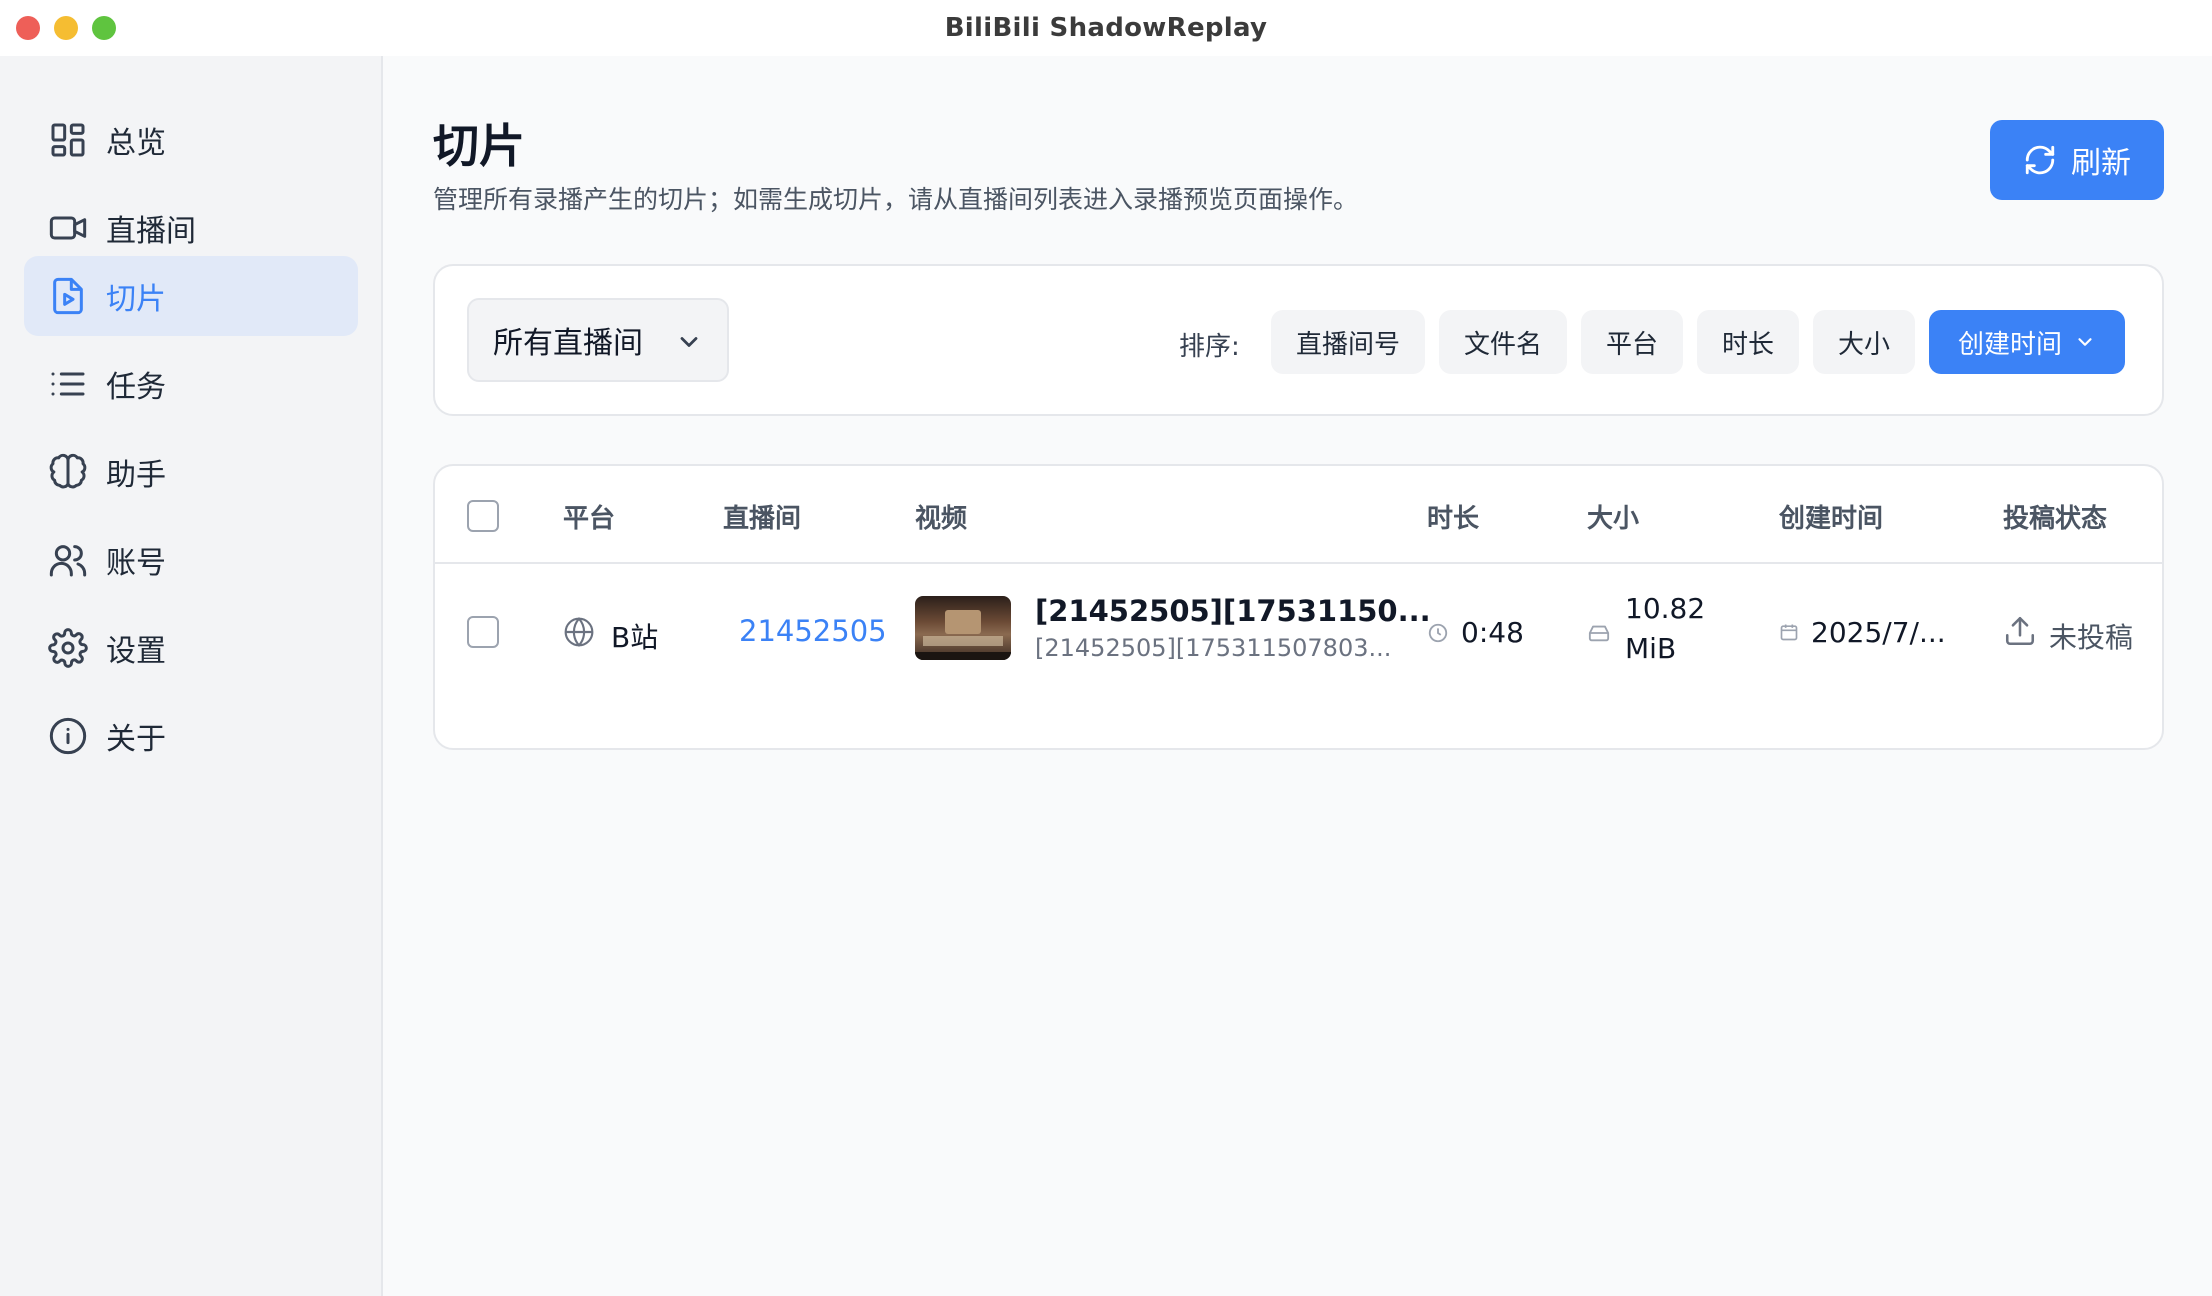  I want to click on clock-icon, so click(1438, 633).